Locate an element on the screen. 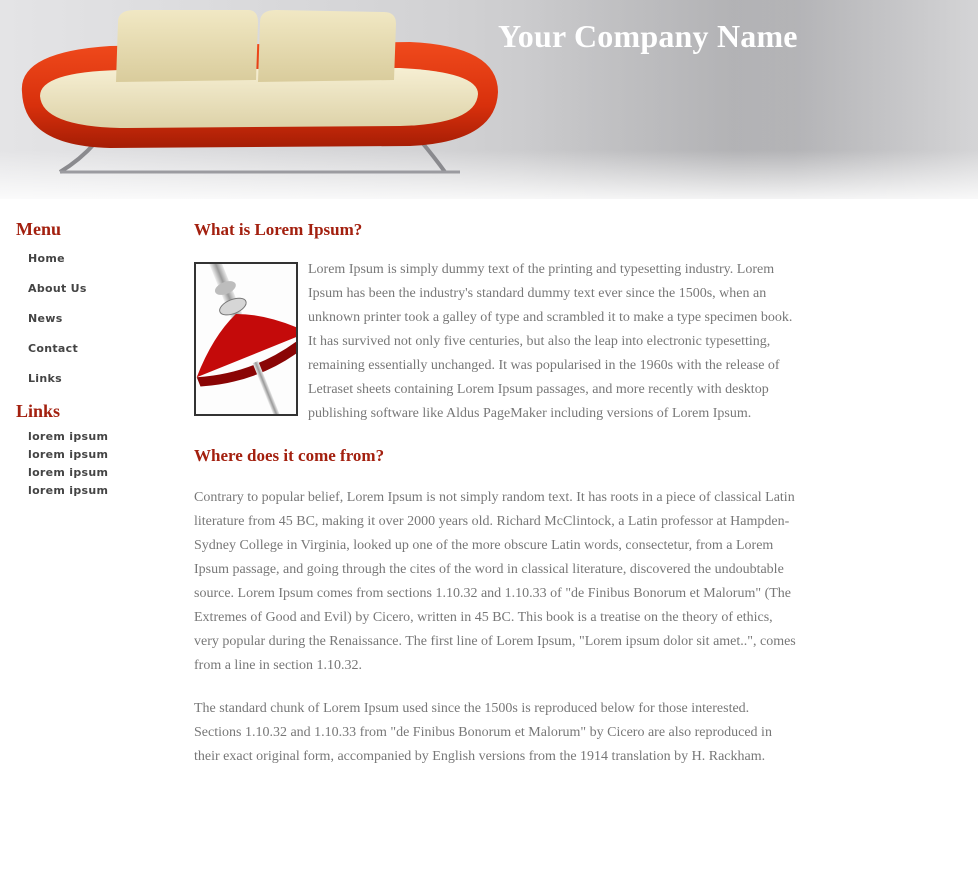 Image resolution: width=978 pixels, height=889 pixels. menu-list: Home About Us News Contact Links is located at coordinates (96, 323).